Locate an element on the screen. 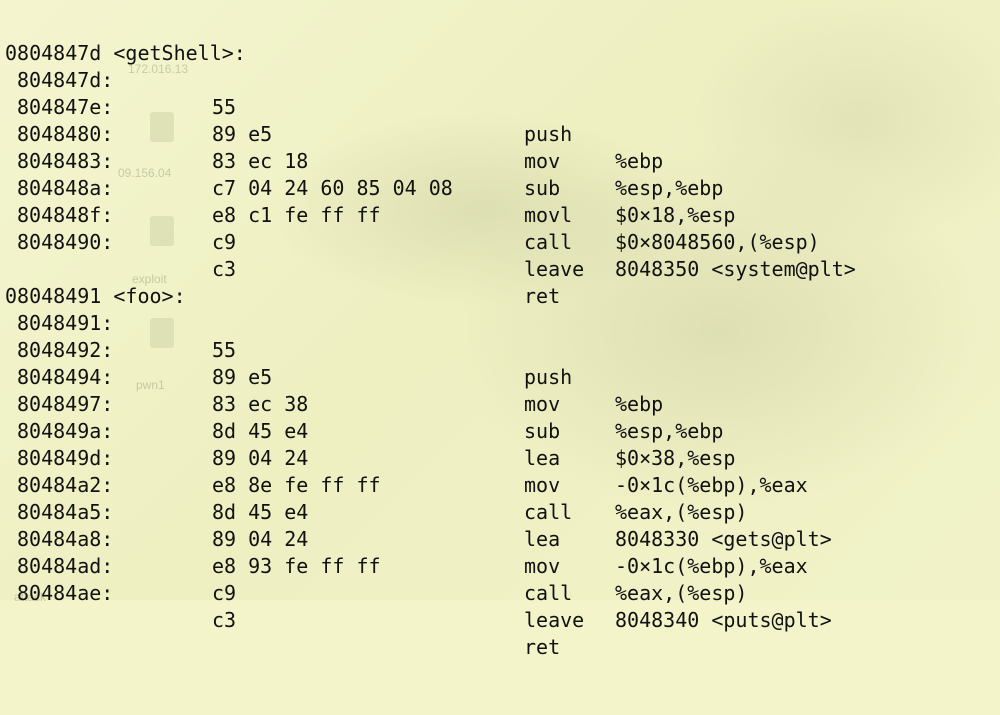 This screenshot has height=715, width=1000. instruction-operands: %eax,(%esp) is located at coordinates (681, 593).